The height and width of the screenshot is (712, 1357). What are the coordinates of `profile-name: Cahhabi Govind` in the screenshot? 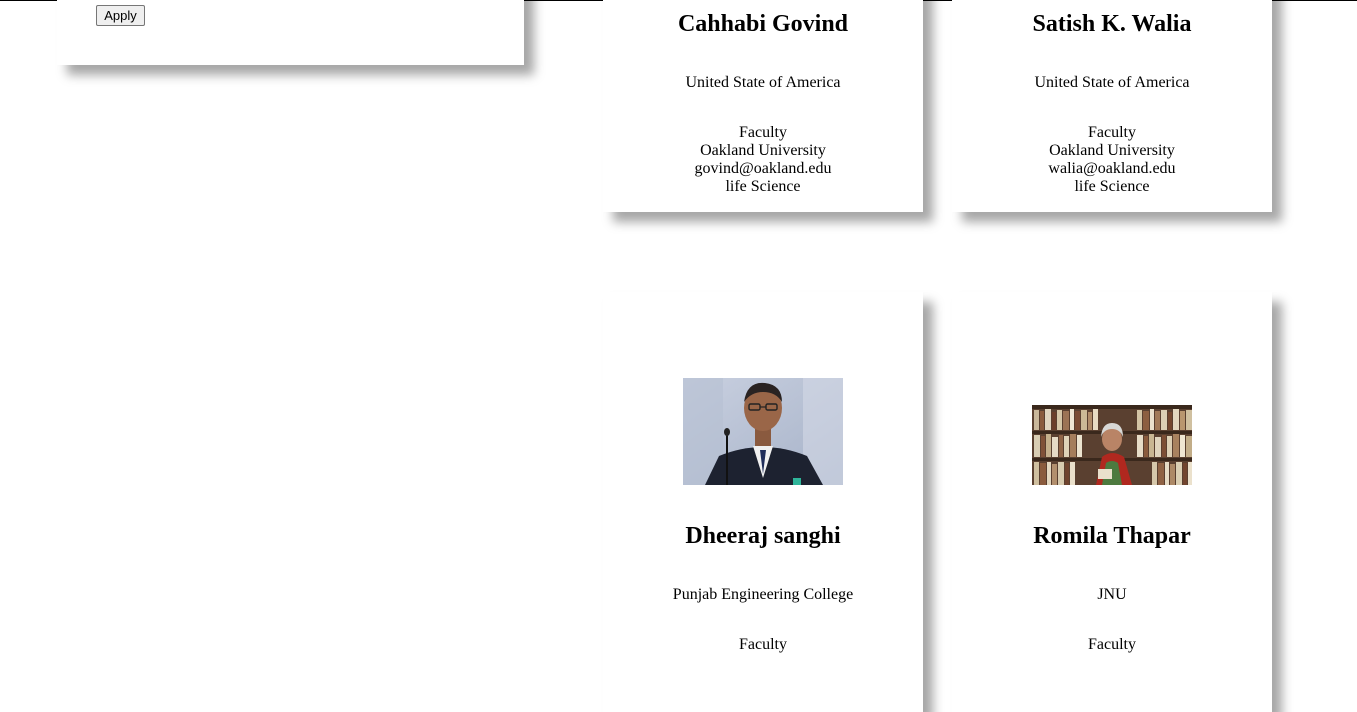 It's located at (763, 24).